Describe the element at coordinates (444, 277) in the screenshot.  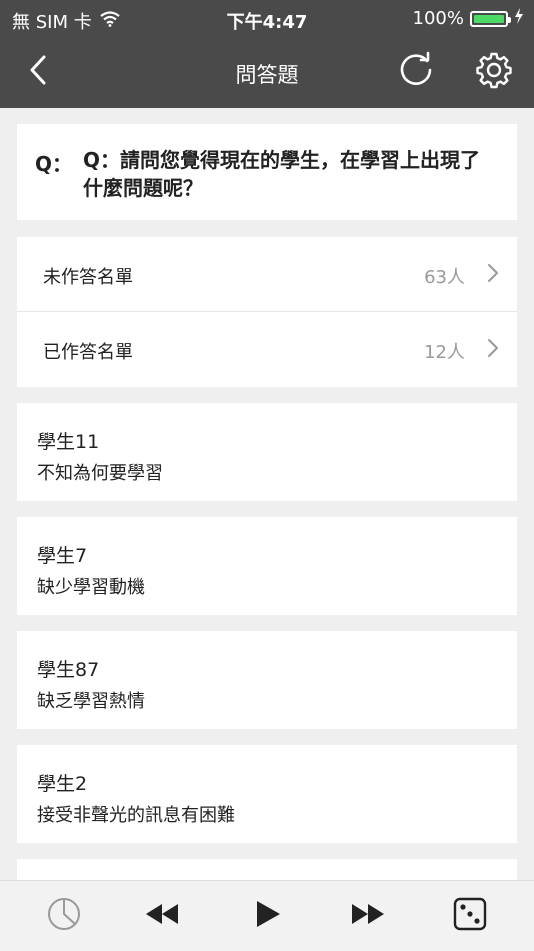
I see `list-count: 63人` at that location.